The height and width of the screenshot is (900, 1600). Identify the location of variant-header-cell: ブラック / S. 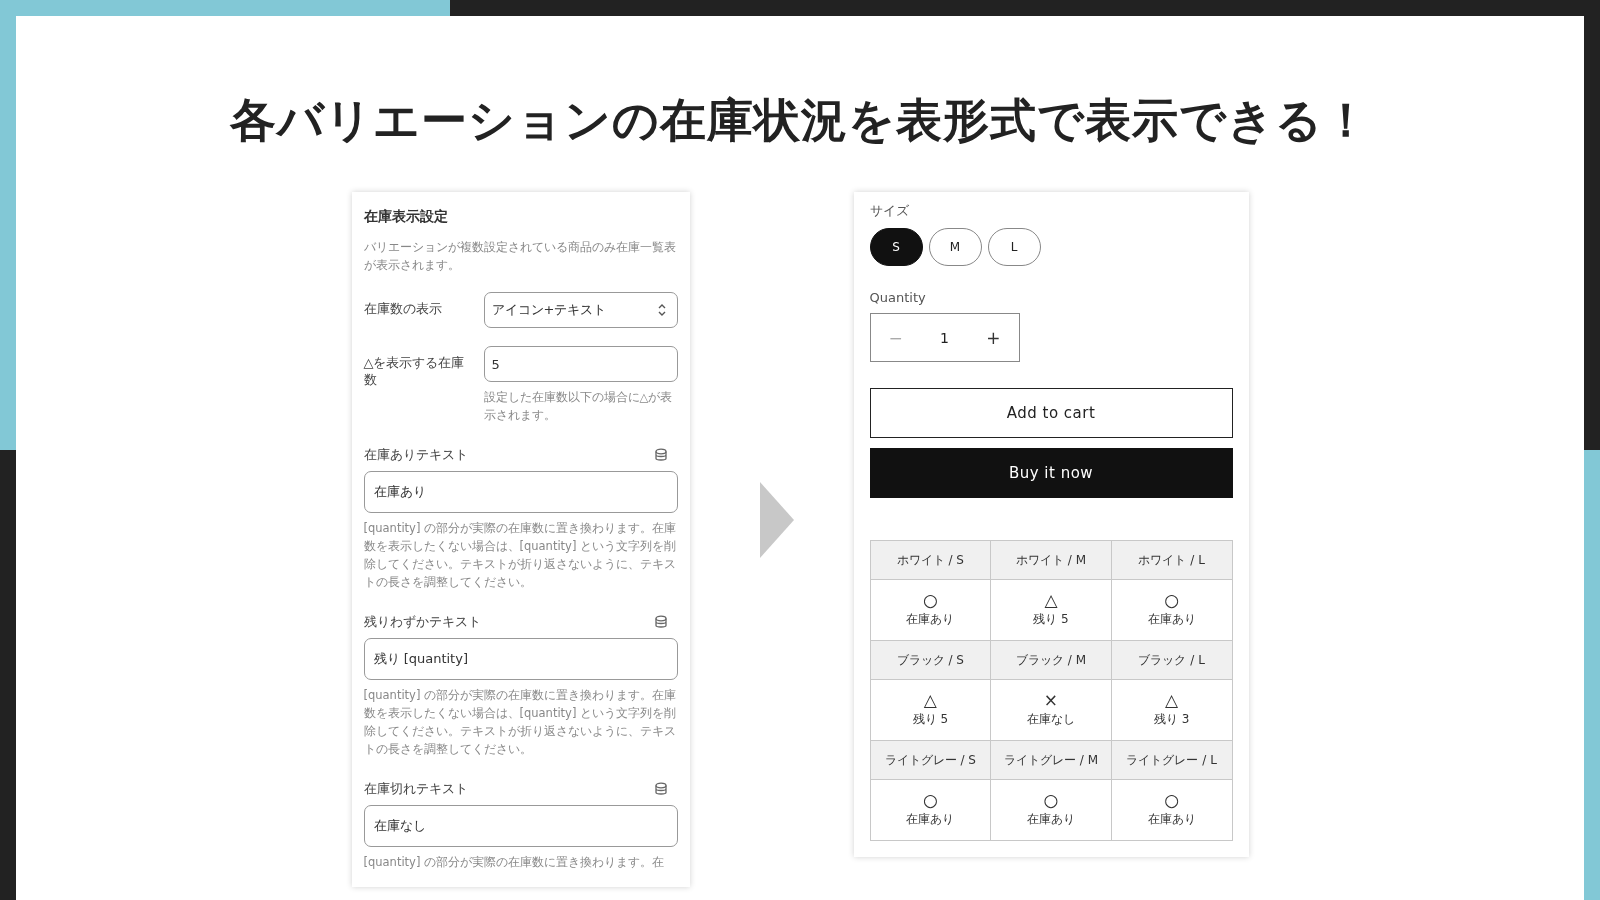
(930, 660).